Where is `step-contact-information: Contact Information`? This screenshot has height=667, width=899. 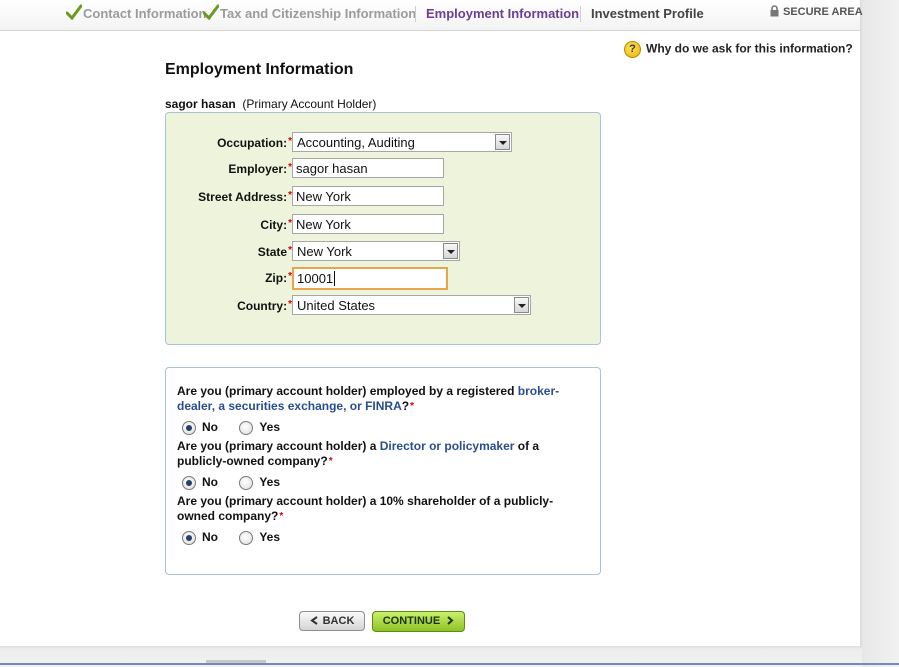
step-contact-information: Contact Information is located at coordinates (145, 13).